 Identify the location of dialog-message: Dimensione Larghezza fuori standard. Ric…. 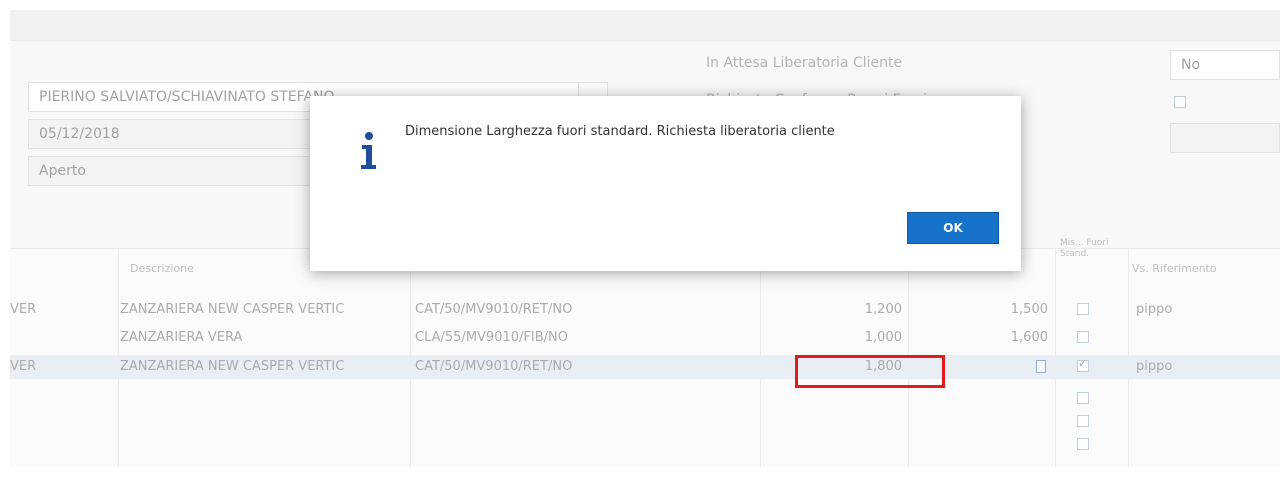
(620, 131).